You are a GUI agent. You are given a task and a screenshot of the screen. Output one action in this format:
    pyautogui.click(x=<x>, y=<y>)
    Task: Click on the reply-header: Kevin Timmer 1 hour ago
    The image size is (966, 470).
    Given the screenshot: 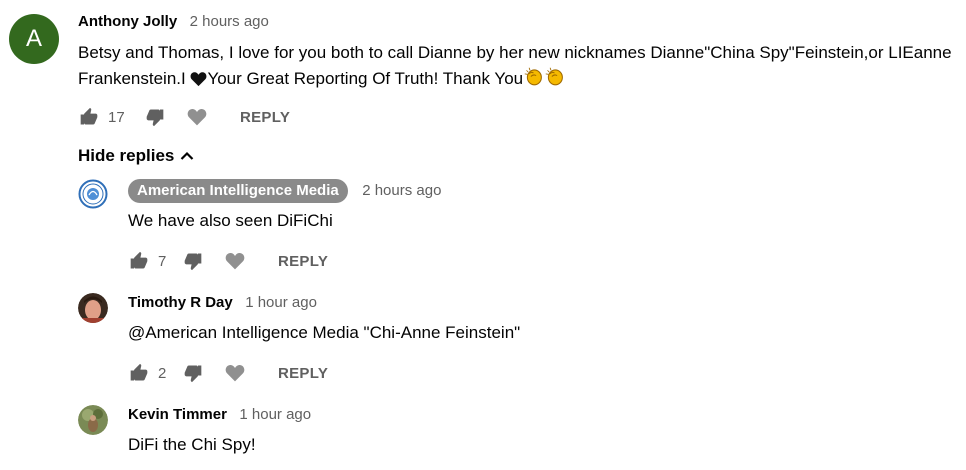 What is the action you would take?
    pyautogui.click(x=219, y=415)
    